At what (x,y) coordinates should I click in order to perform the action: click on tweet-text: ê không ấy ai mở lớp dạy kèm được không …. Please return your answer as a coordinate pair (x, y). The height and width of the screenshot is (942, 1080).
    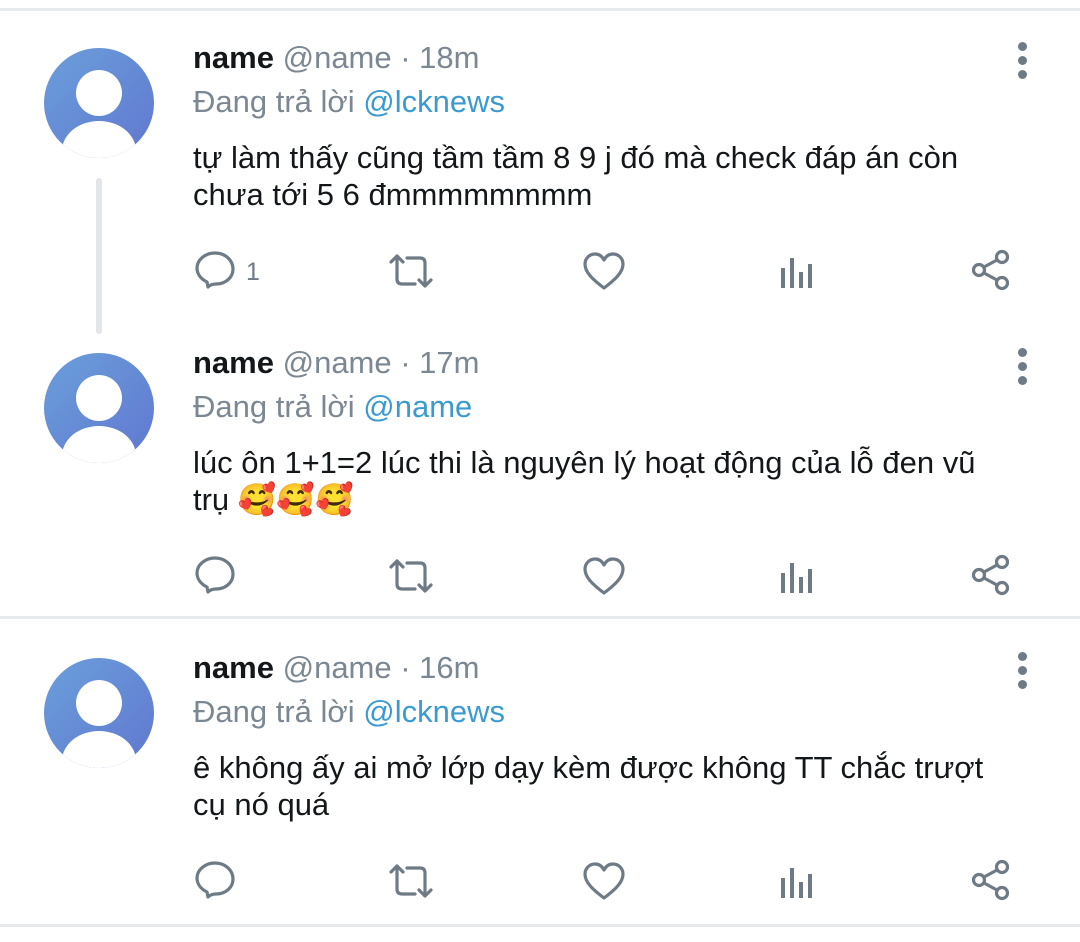
    Looking at the image, I should click on (608, 786).